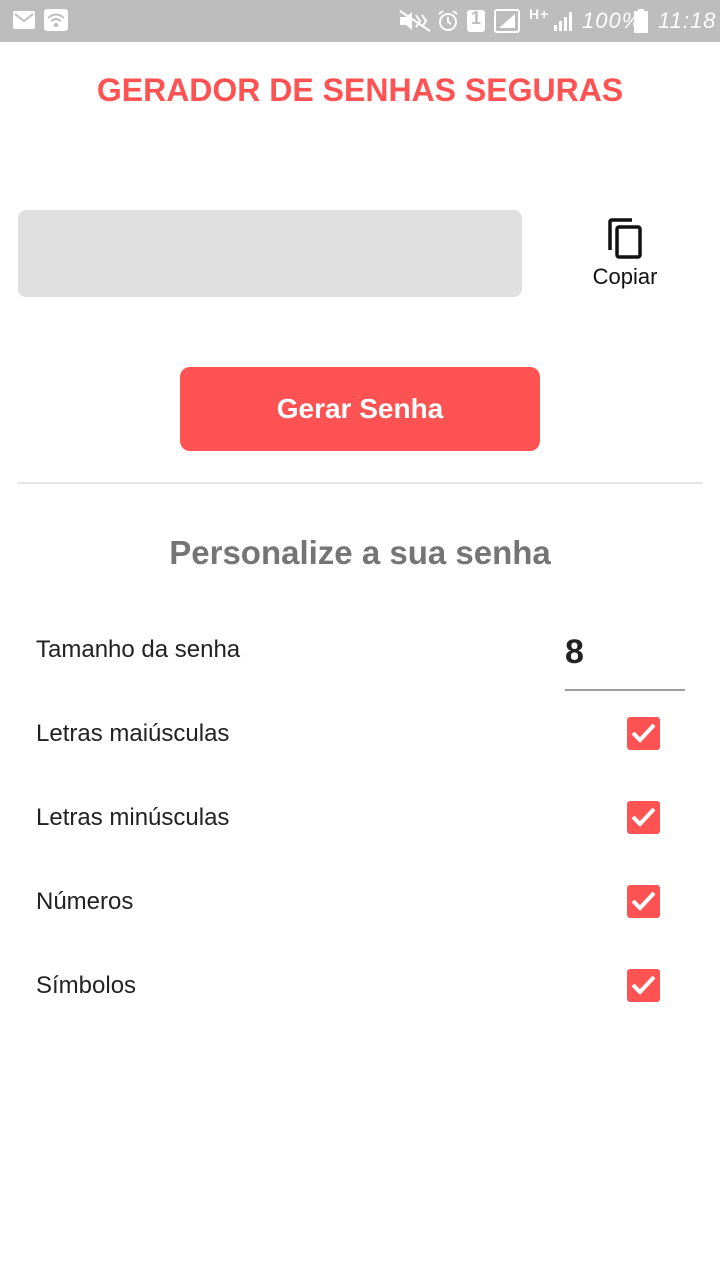 The height and width of the screenshot is (1280, 720). I want to click on option-symbols-label: Símbolos, so click(86, 985).